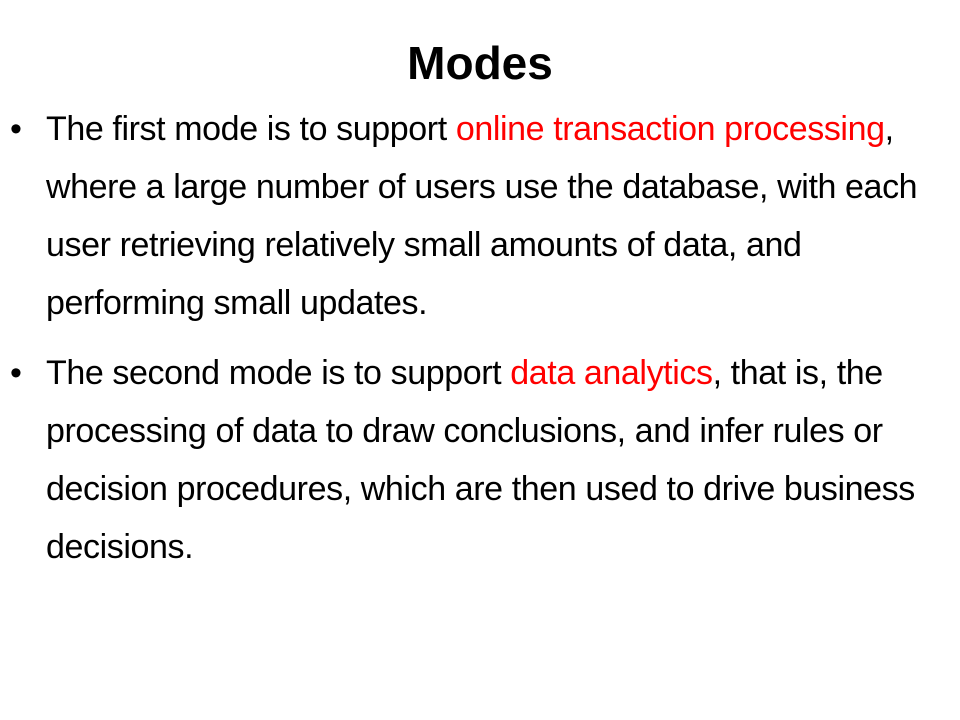  What do you see at coordinates (480, 63) in the screenshot?
I see `slide-title: Modes` at bounding box center [480, 63].